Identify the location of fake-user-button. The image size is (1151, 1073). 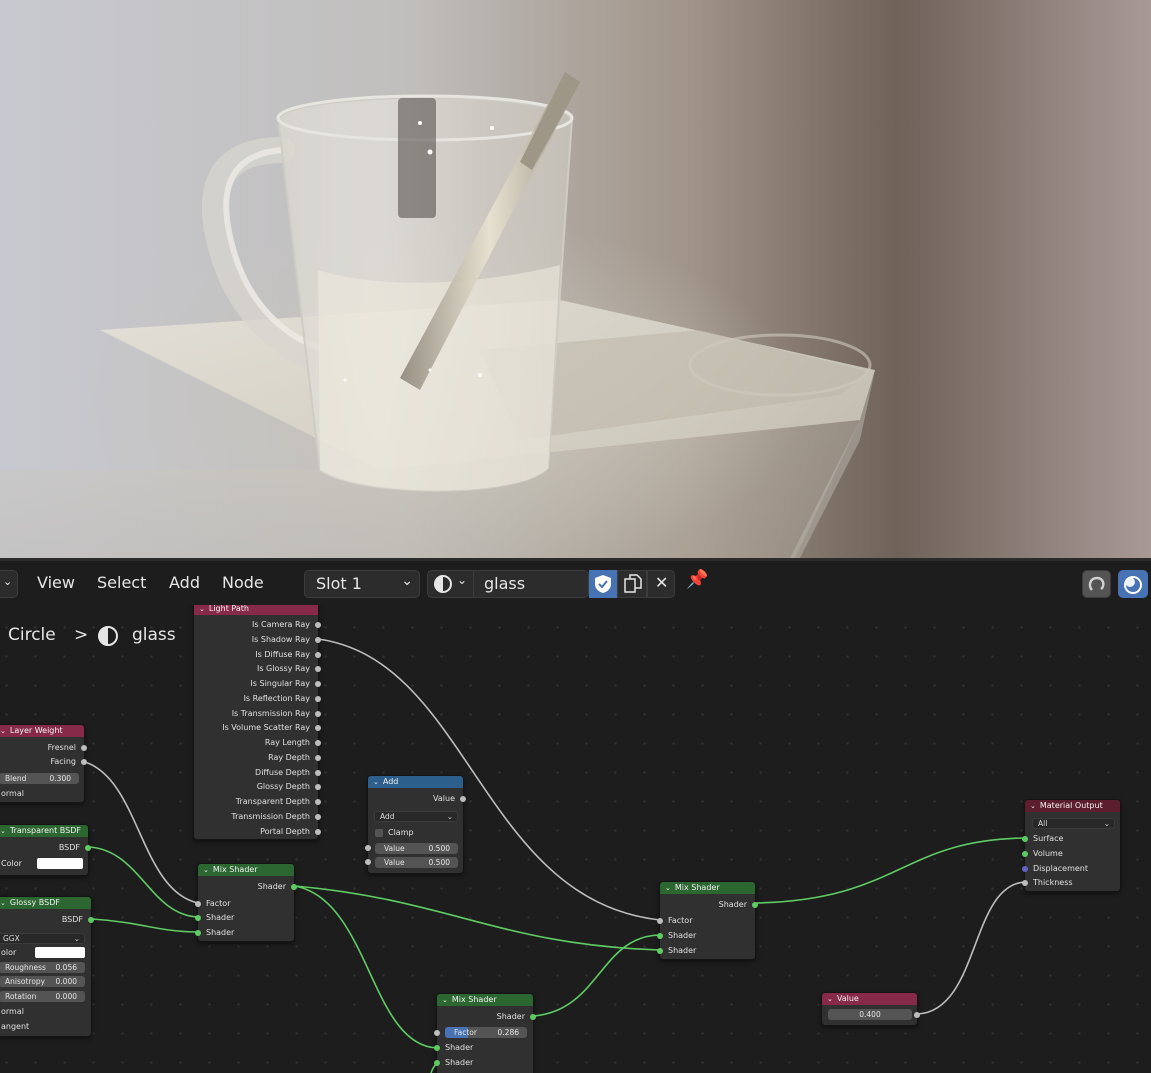
(603, 584).